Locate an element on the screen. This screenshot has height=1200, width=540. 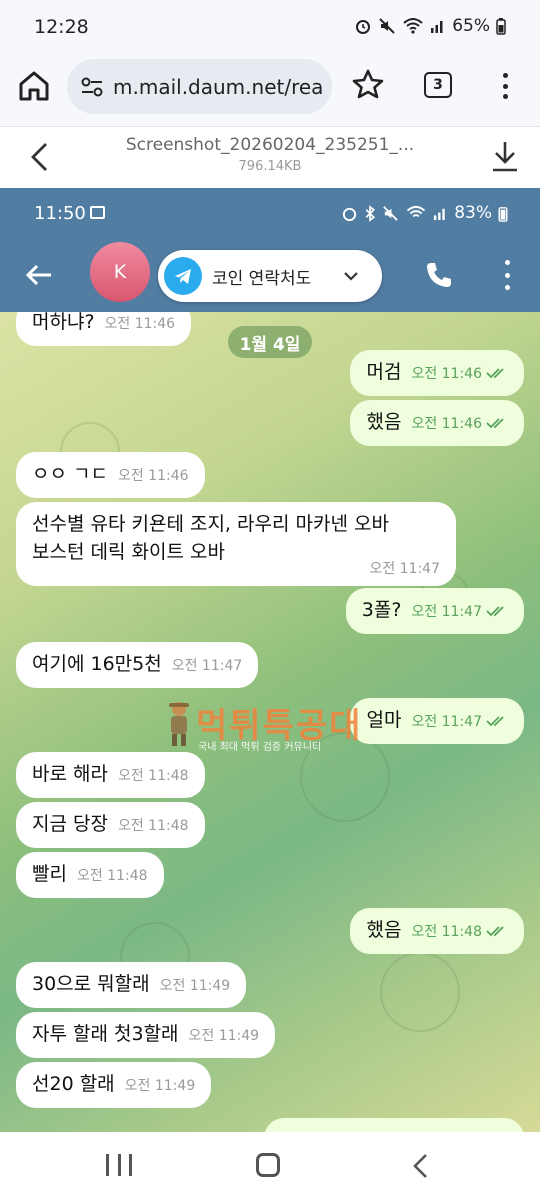
message-incoming: 30으로 뭐할래 오전 11:49 is located at coordinates (131, 985).